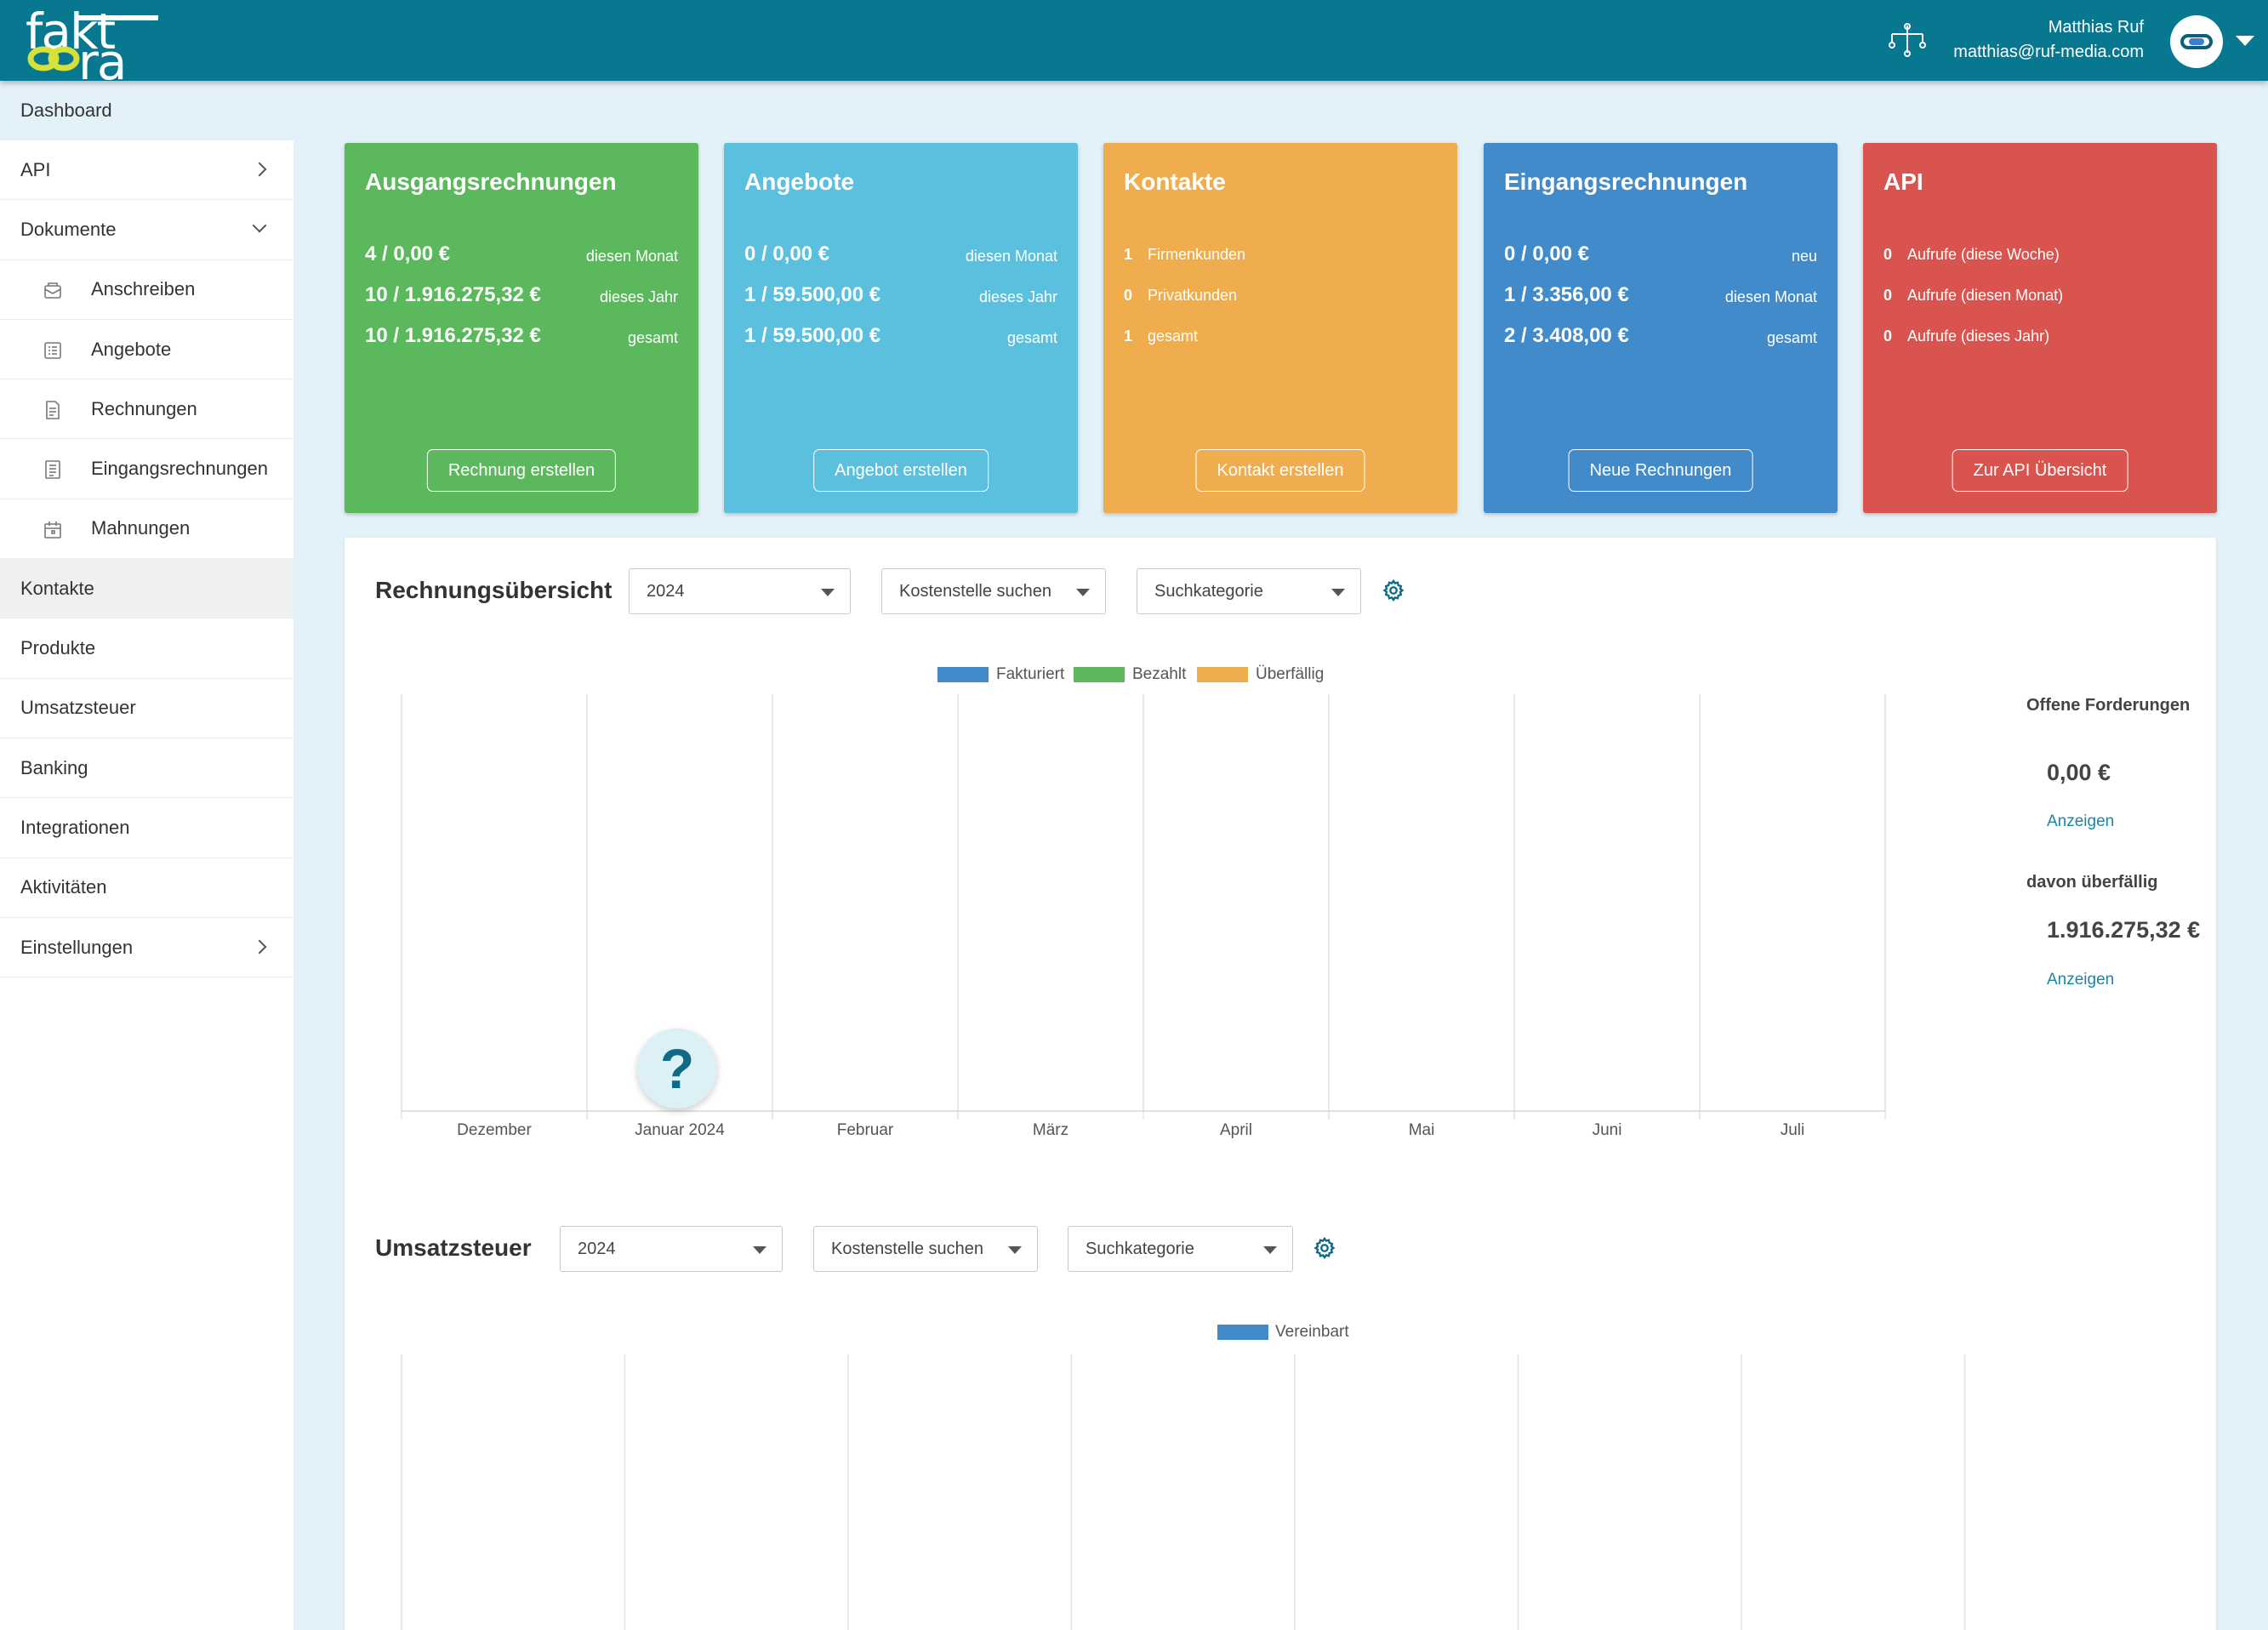  I want to click on sidebar-item-banking: Banking, so click(147, 768).